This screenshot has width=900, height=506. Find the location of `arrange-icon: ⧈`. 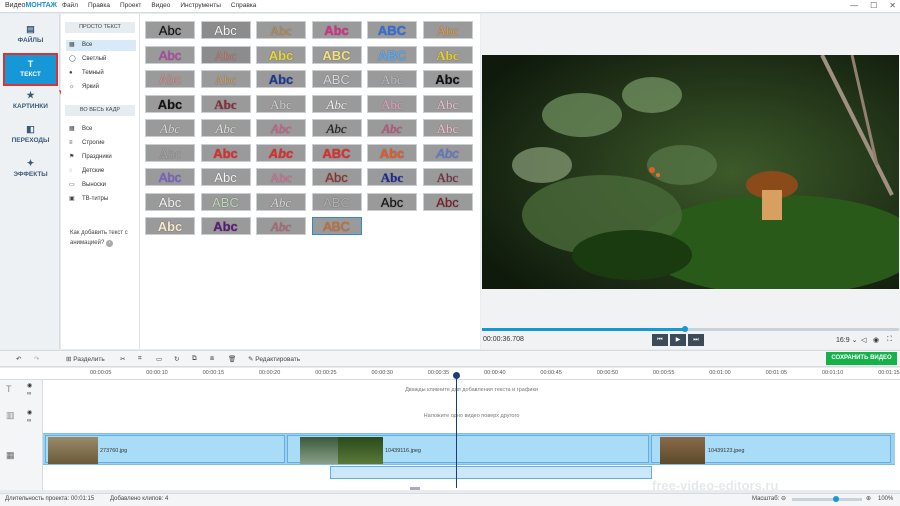

arrange-icon: ⧈ is located at coordinates (212, 359).